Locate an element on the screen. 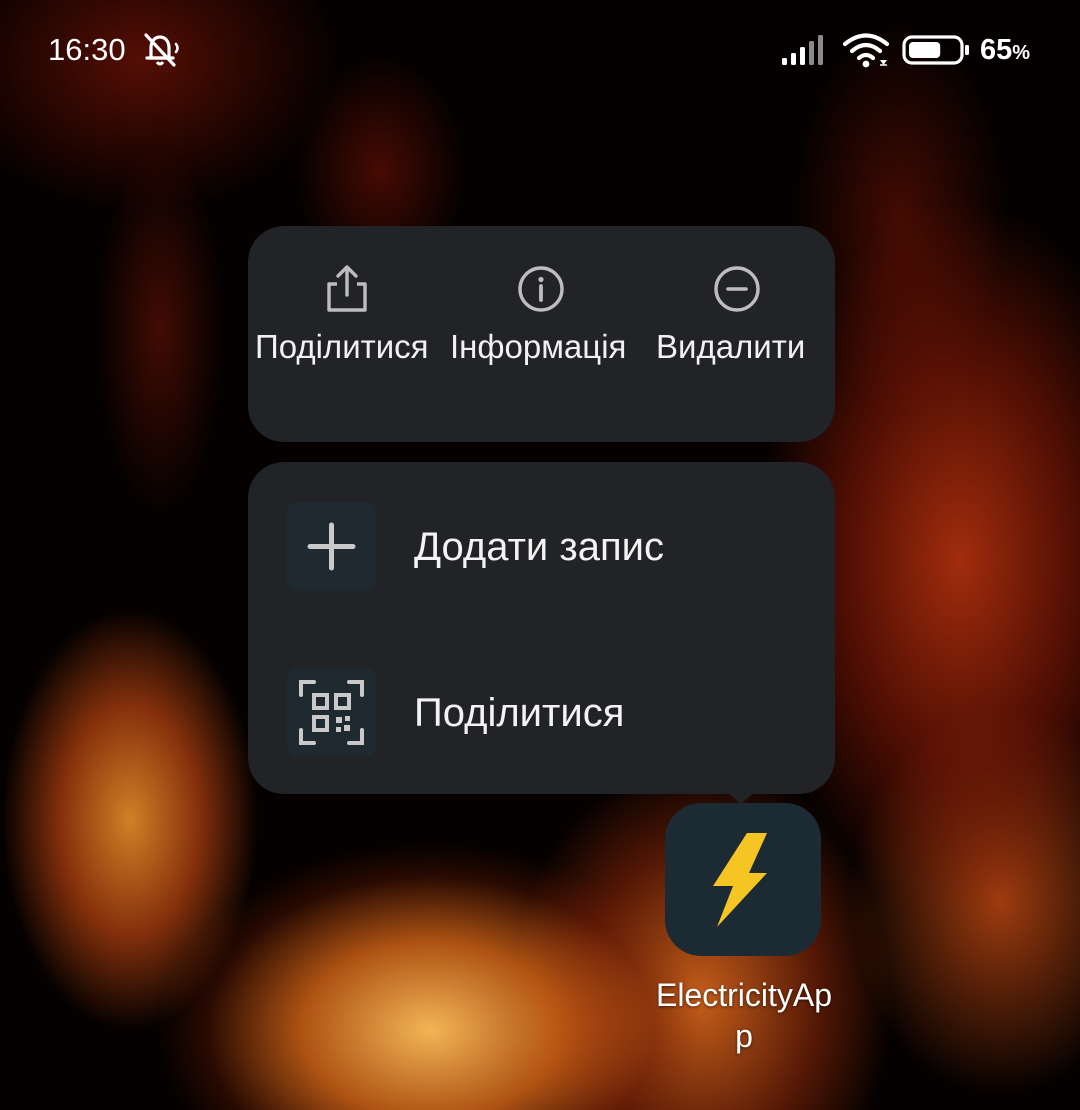 The width and height of the screenshot is (1080, 1110). share-action: Поділитися is located at coordinates (346, 334).